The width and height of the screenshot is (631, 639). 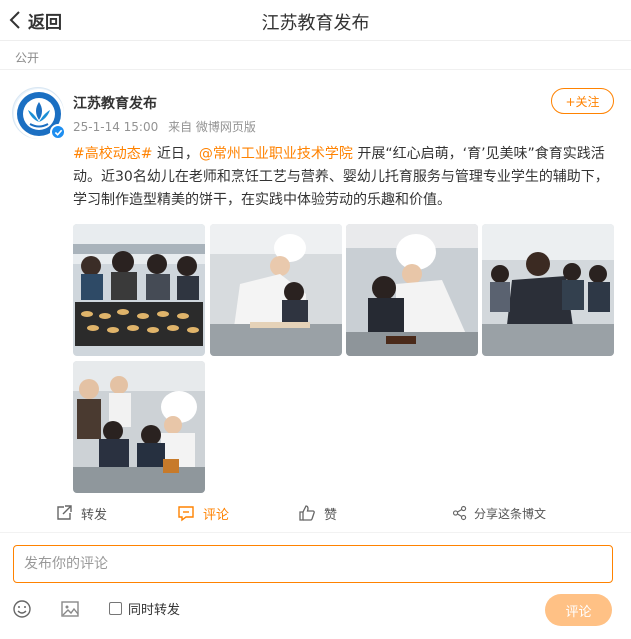 What do you see at coordinates (331, 515) in the screenshot?
I see `like-label: 赞` at bounding box center [331, 515].